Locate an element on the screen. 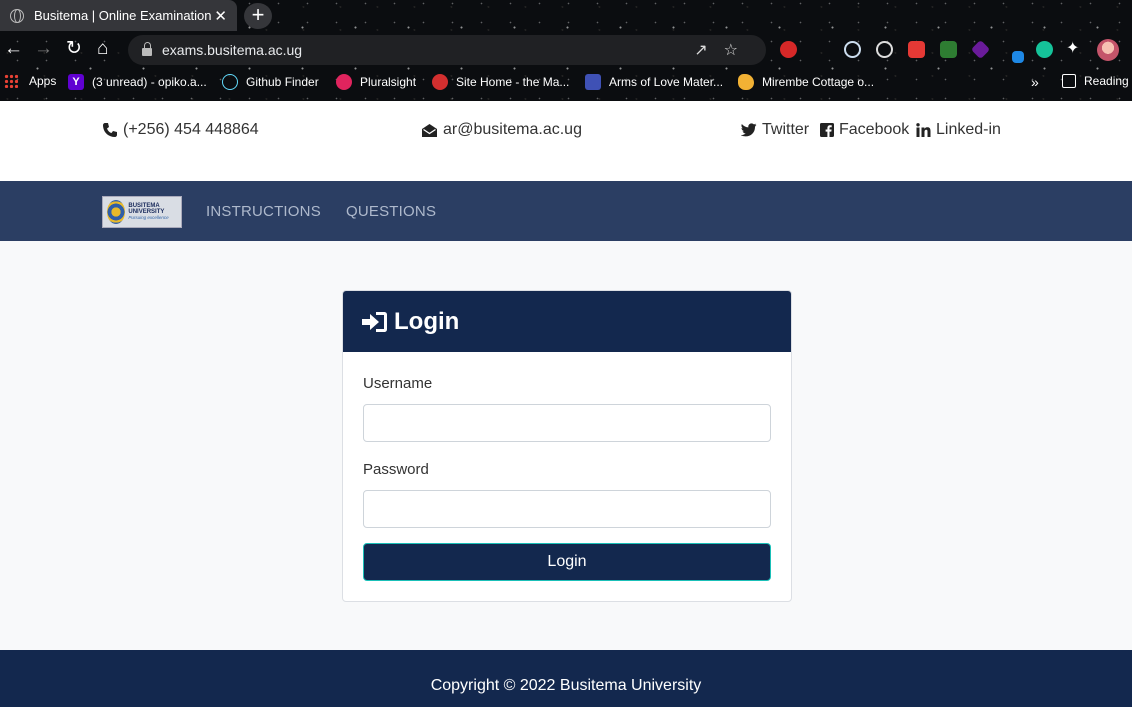 The image size is (1132, 707). react-devtools-icon is located at coordinates (852, 49).